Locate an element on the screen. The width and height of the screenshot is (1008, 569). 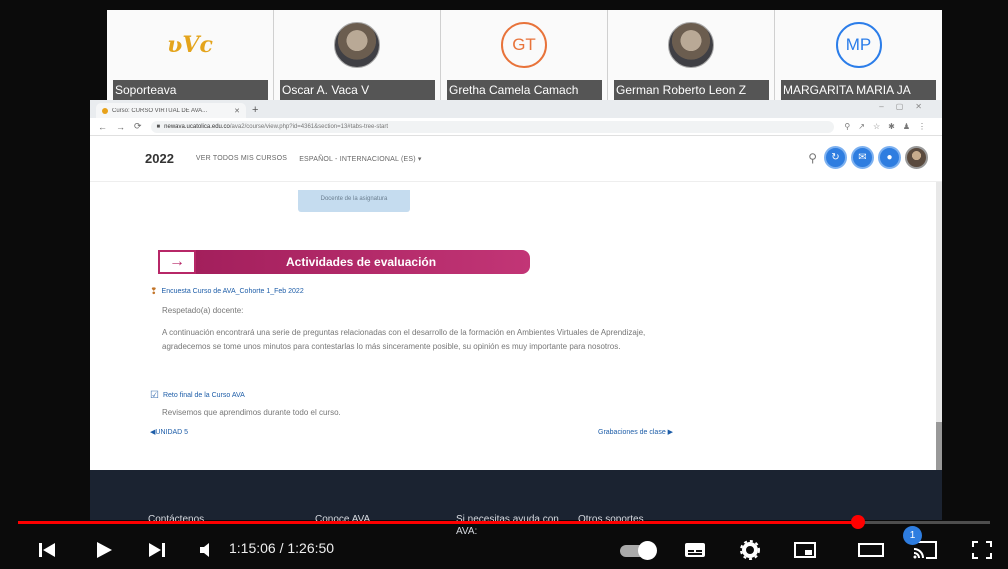
section-banner: → Actividades de evaluación is located at coordinates (344, 262).